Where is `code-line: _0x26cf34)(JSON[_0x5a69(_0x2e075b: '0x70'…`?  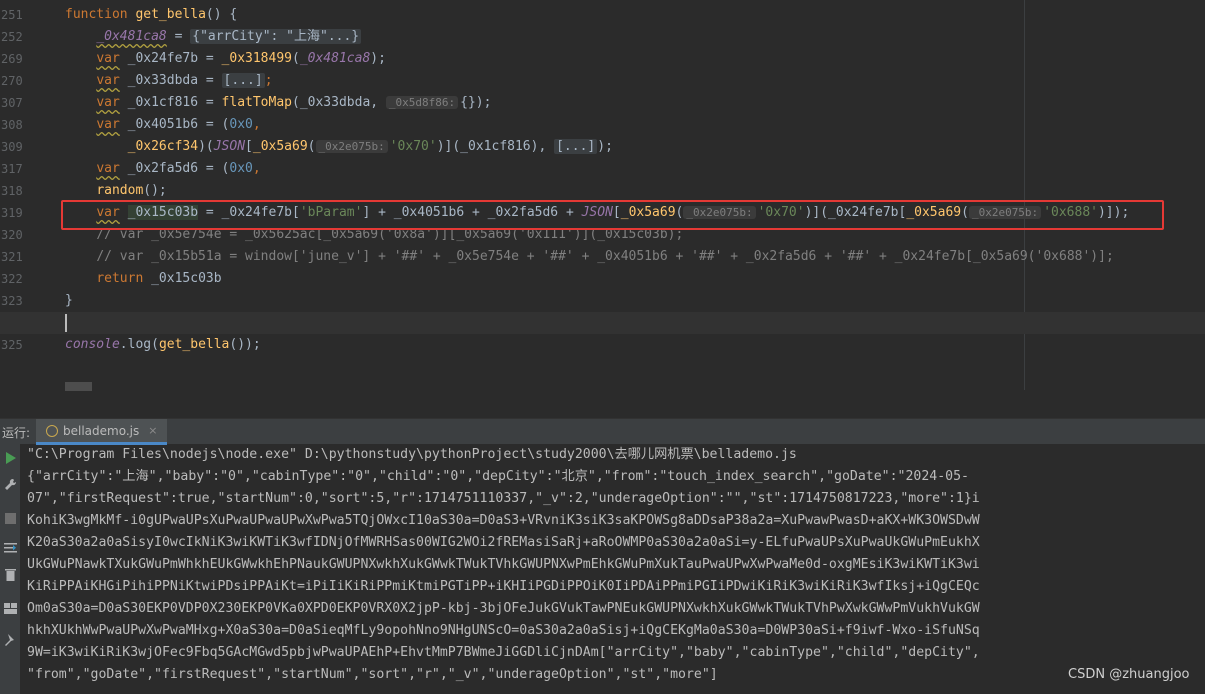
code-line: _0x26cf34)(JSON[_0x5a69(_0x2e075b: '0x70'… is located at coordinates (635, 147).